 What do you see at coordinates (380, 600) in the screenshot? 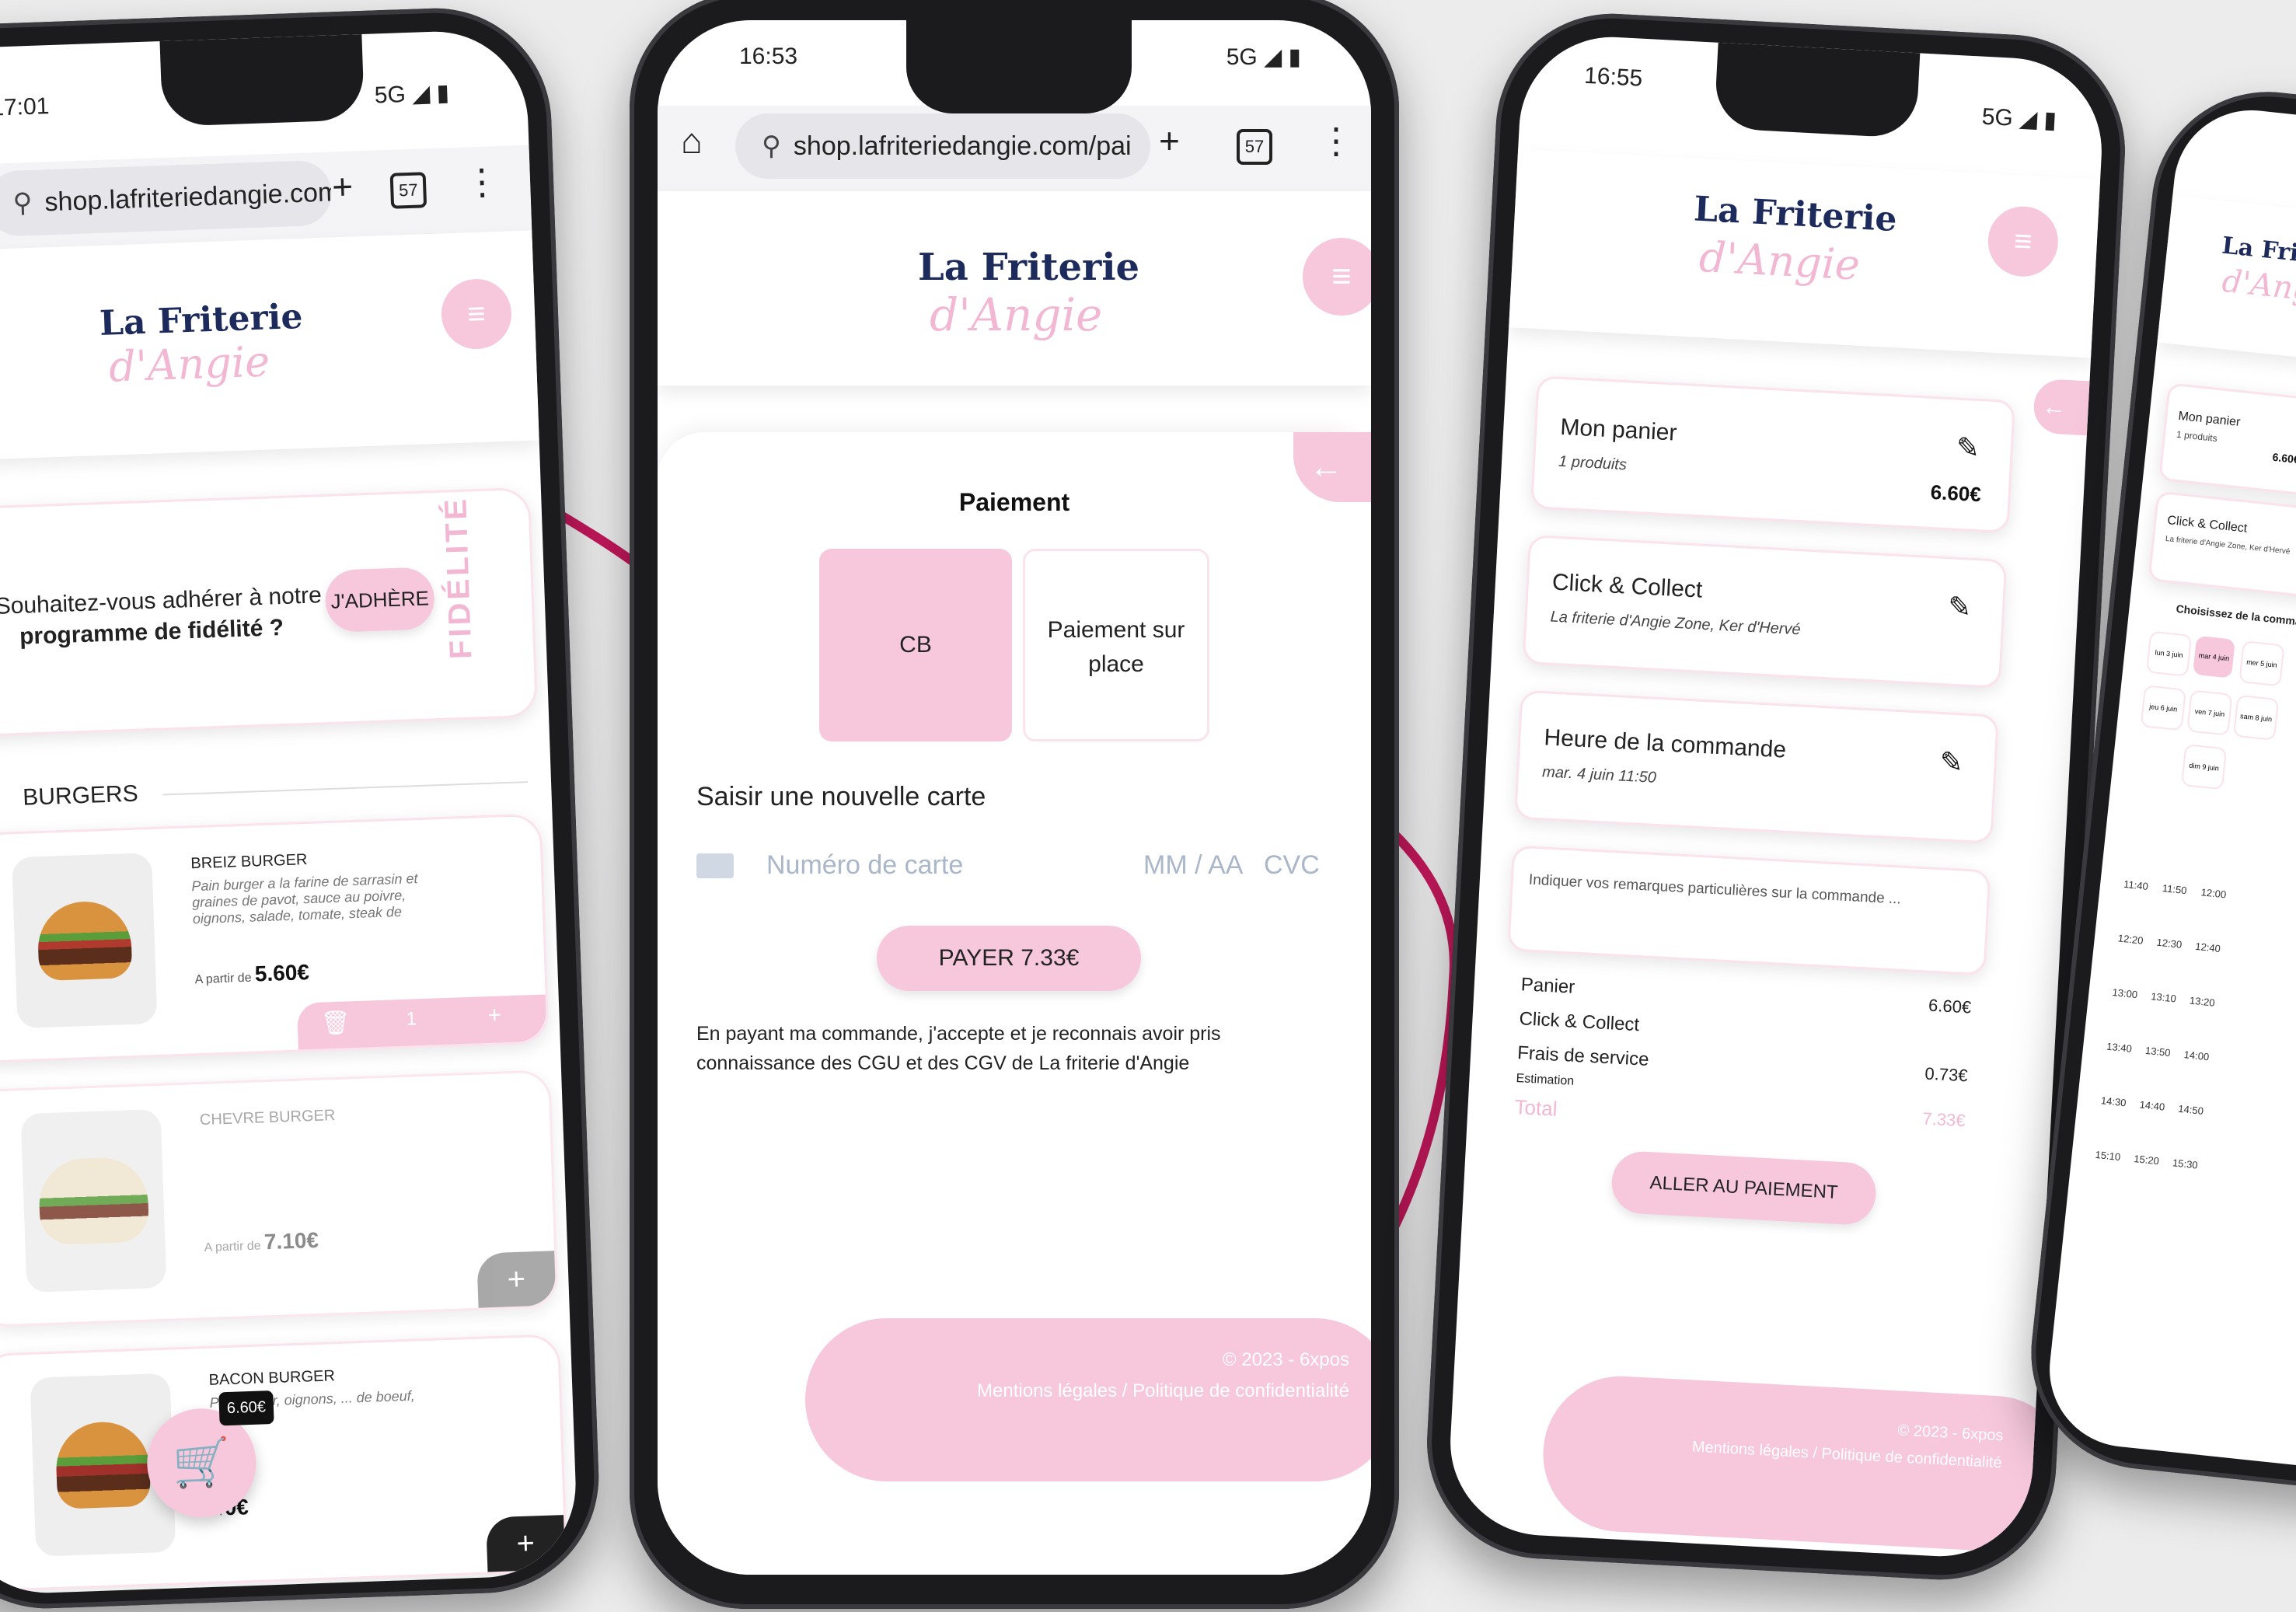
I see `join-loyalty-button: J'ADHÈRE` at bounding box center [380, 600].